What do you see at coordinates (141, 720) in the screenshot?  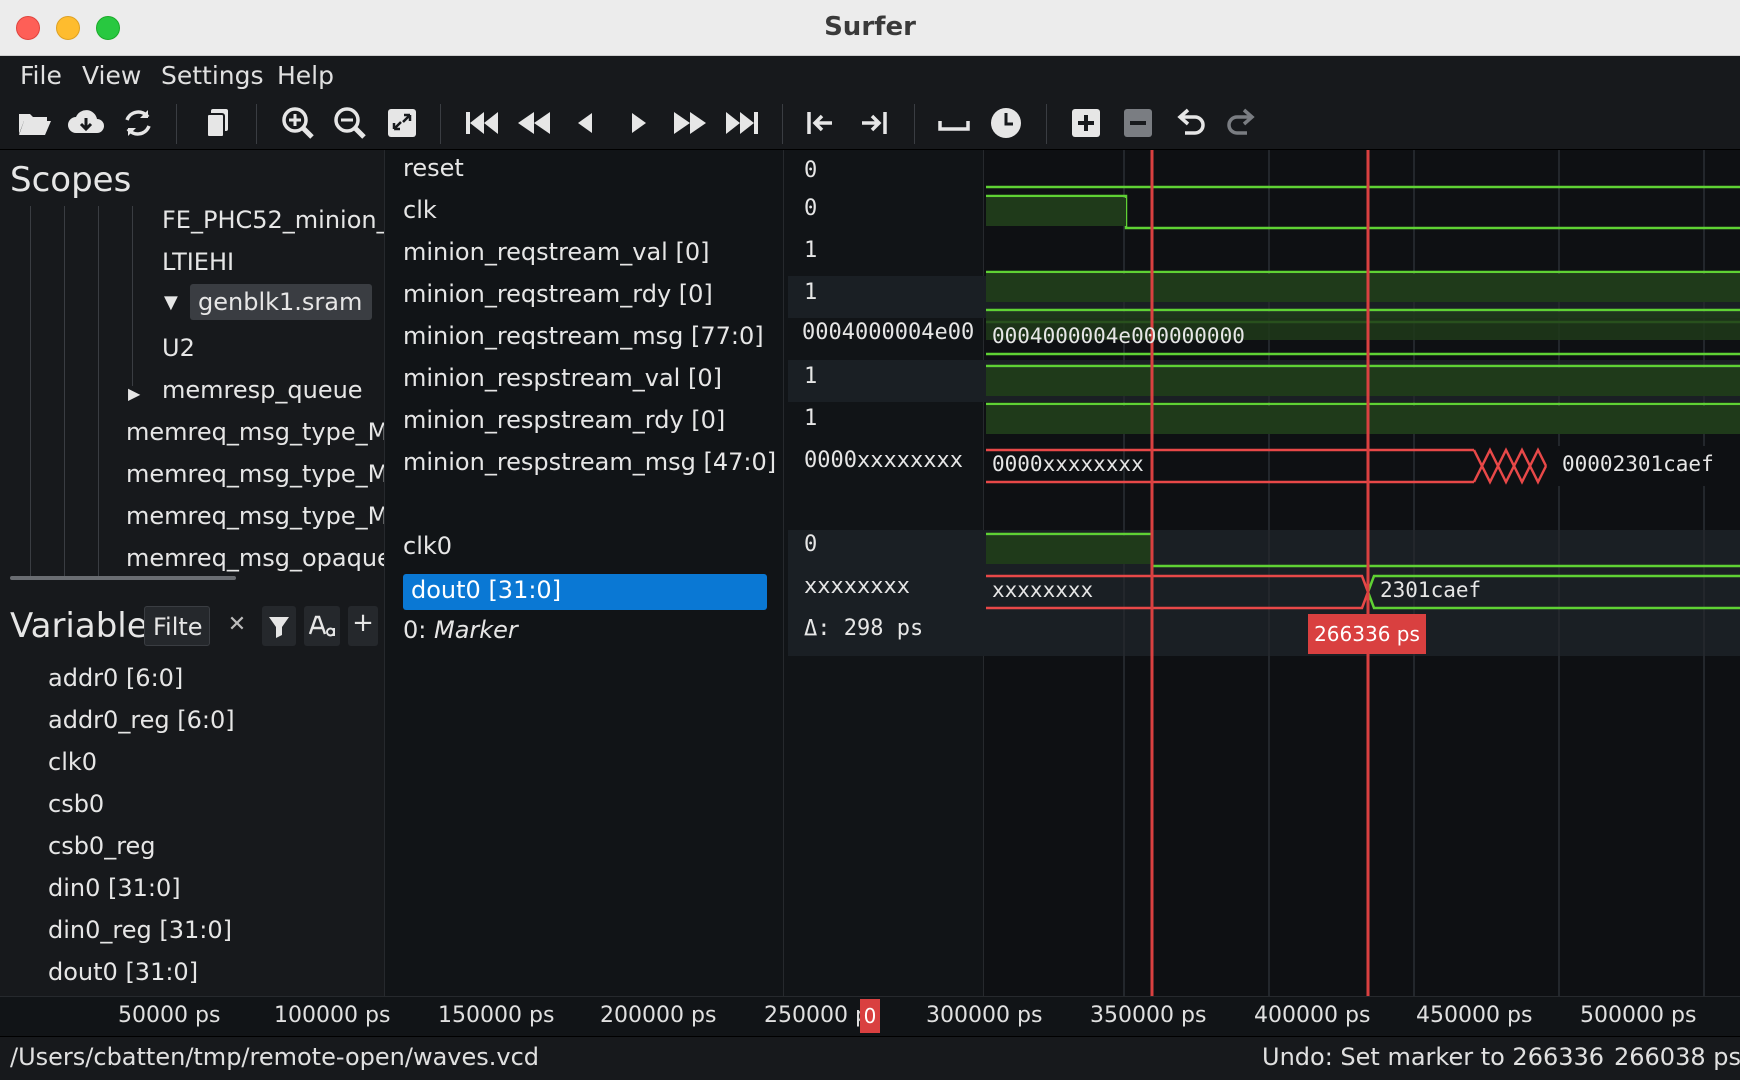 I see `variable-item: addr0_reg [6:0]` at bounding box center [141, 720].